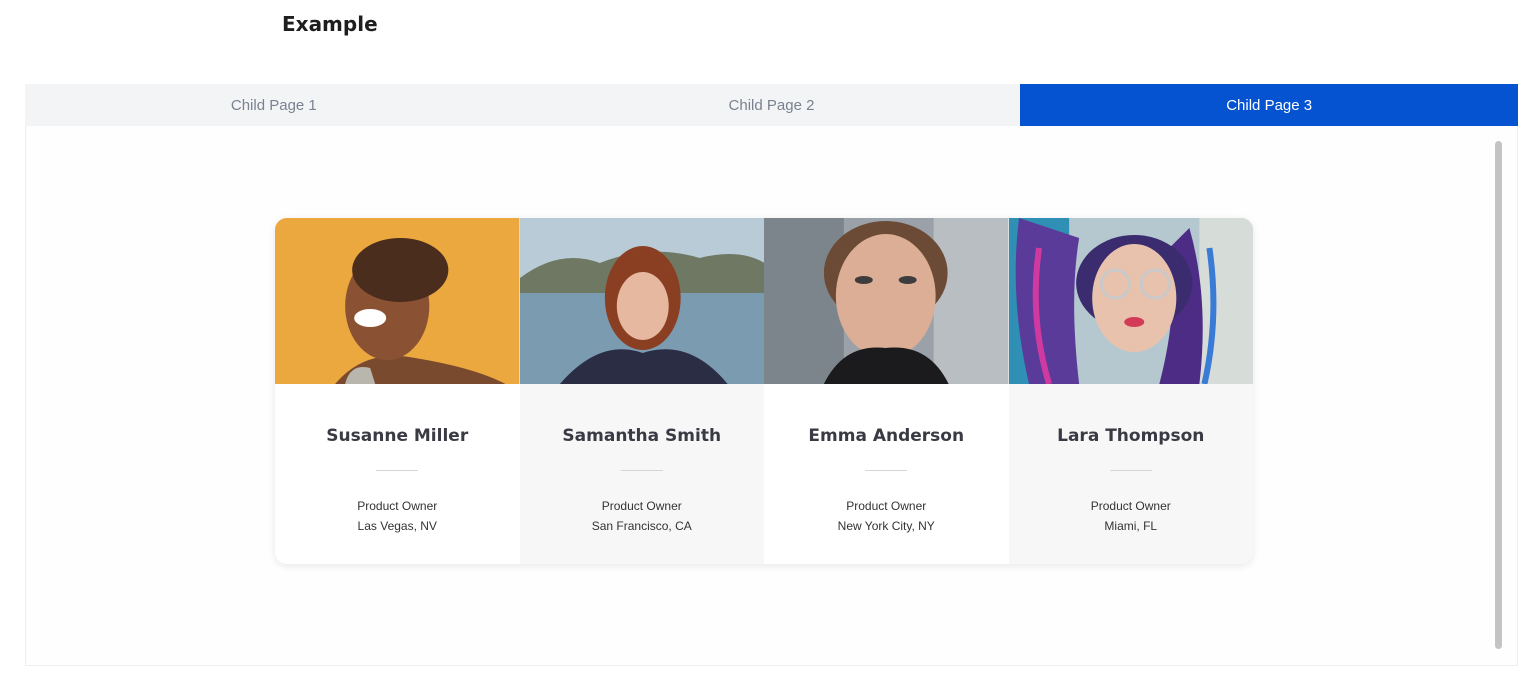 This screenshot has width=1536, height=683. What do you see at coordinates (1131, 526) in the screenshot?
I see `member-location: Miami, FL` at bounding box center [1131, 526].